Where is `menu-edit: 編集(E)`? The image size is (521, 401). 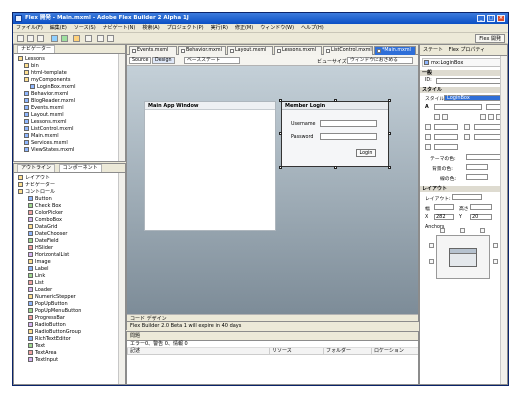
menu-edit: 編集(E) is located at coordinates (58, 28).